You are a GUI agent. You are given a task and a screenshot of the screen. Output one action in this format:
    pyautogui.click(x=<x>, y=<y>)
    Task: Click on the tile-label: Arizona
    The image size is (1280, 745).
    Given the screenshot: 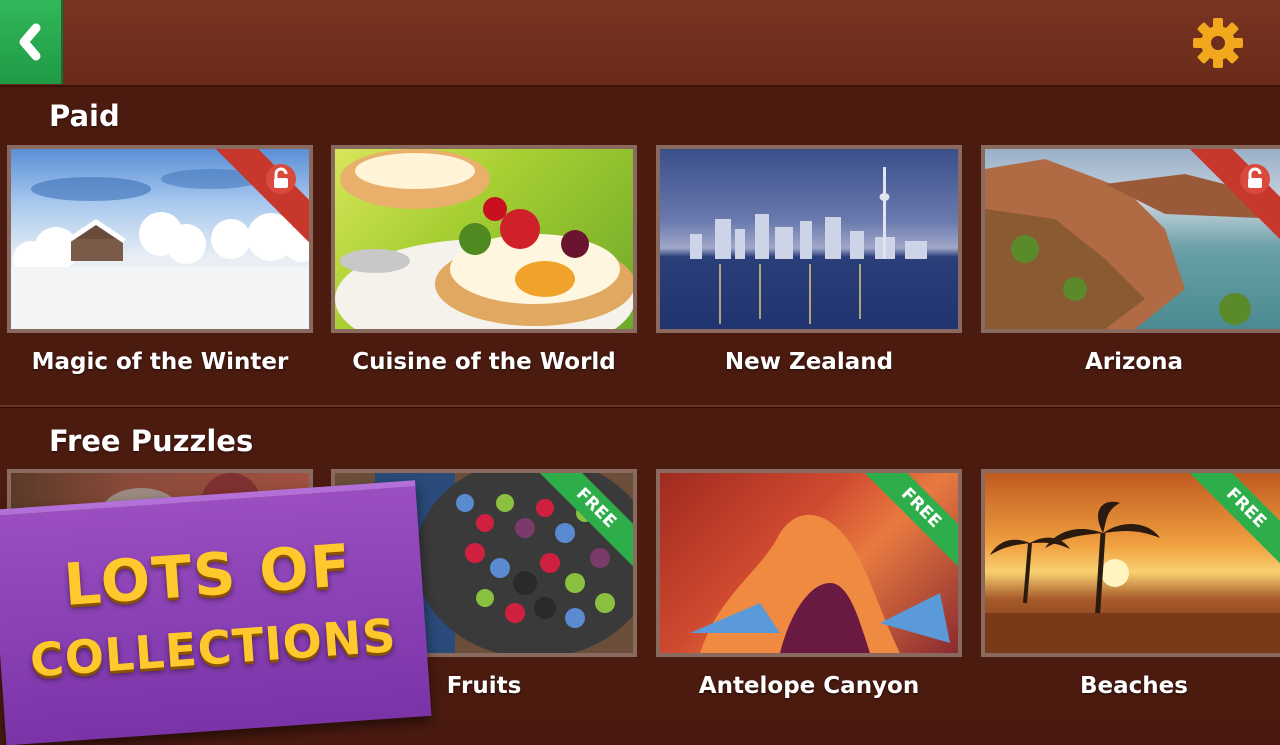 What is the action you would take?
    pyautogui.click(x=1134, y=362)
    